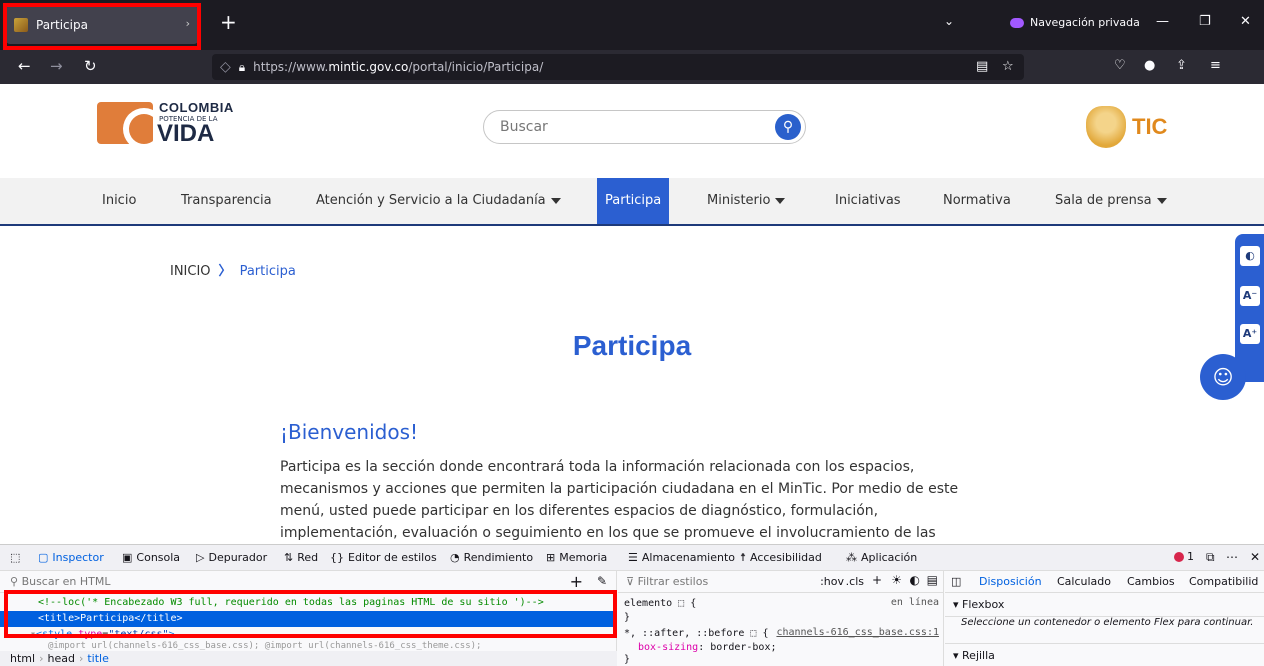  What do you see at coordinates (1149, 66) in the screenshot?
I see `extension-icon: ●` at bounding box center [1149, 66].